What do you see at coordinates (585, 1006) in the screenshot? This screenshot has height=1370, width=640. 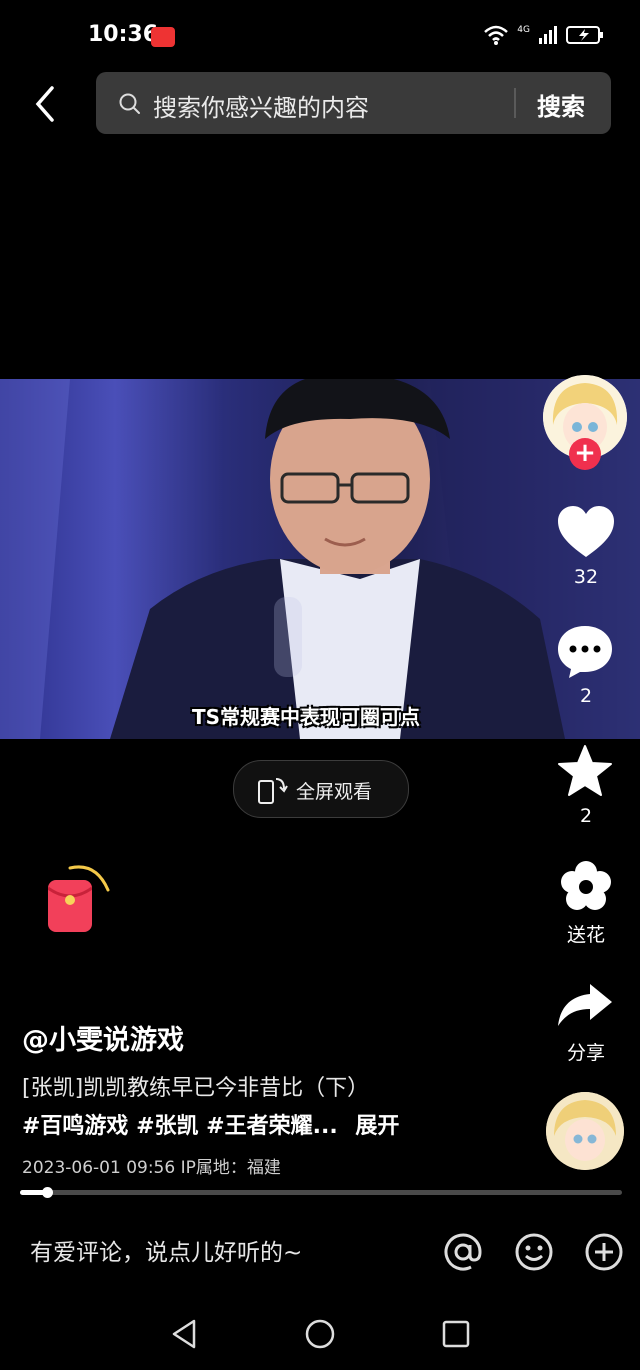 I see `share-icon` at bounding box center [585, 1006].